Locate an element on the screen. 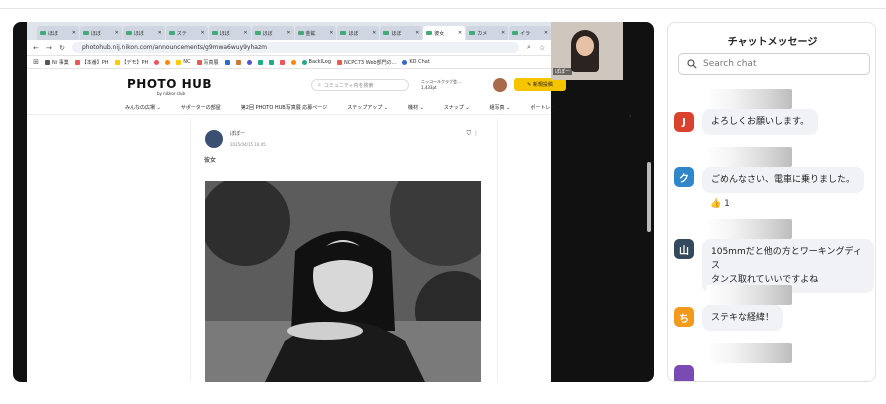  avatar is located at coordinates (500, 85).